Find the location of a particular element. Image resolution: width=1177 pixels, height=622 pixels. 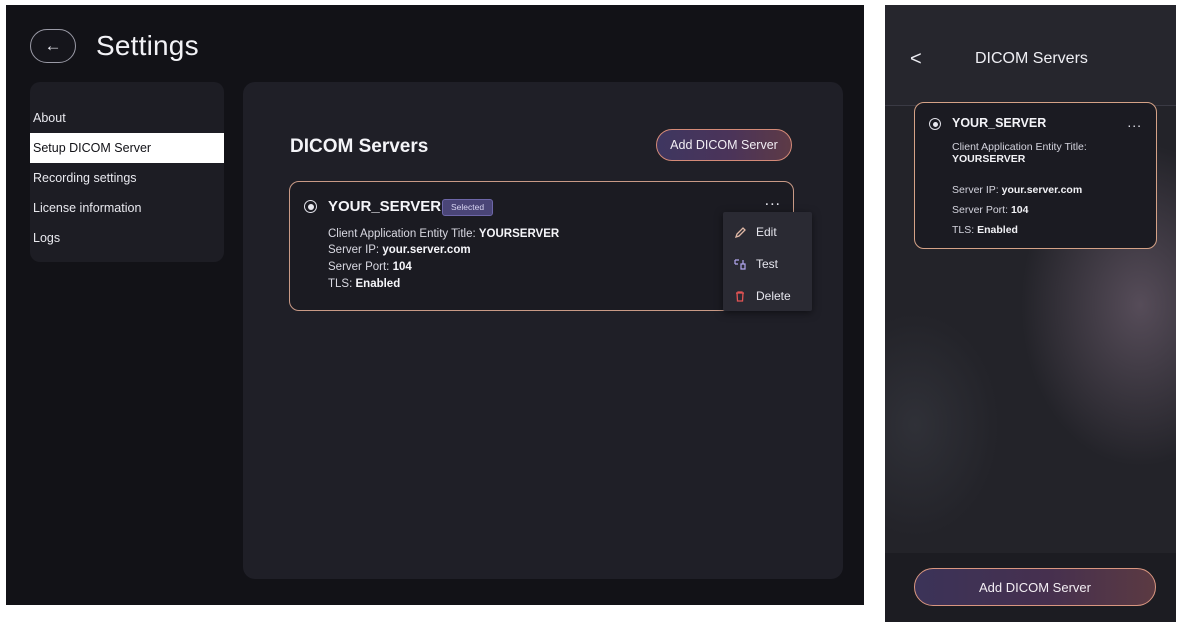

client-ae-title-label: Client Application Entity Title: is located at coordinates (402, 234).